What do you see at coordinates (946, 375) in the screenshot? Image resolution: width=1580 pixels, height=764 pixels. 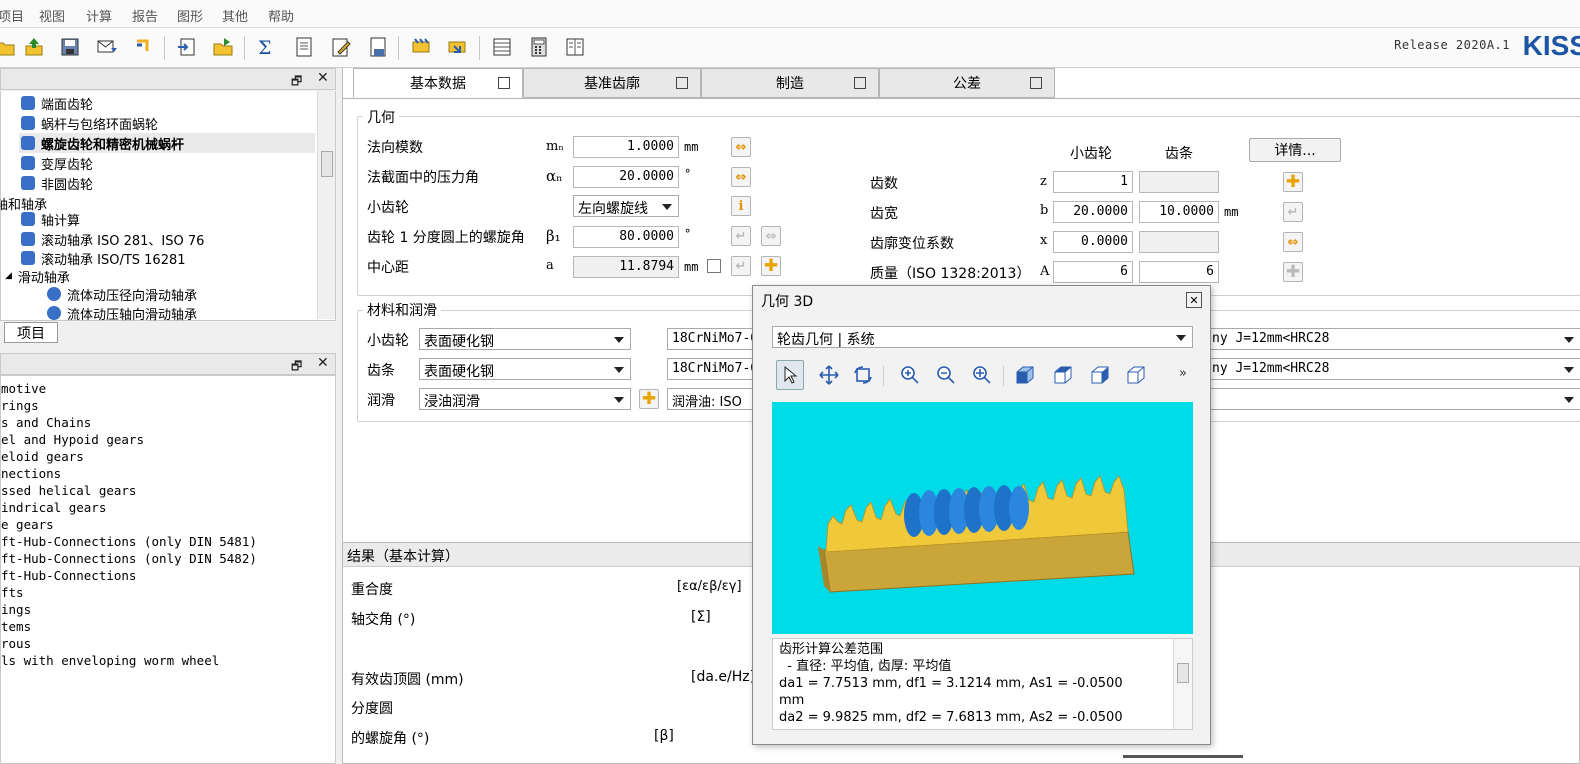 I see `zoom-out-icon` at bounding box center [946, 375].